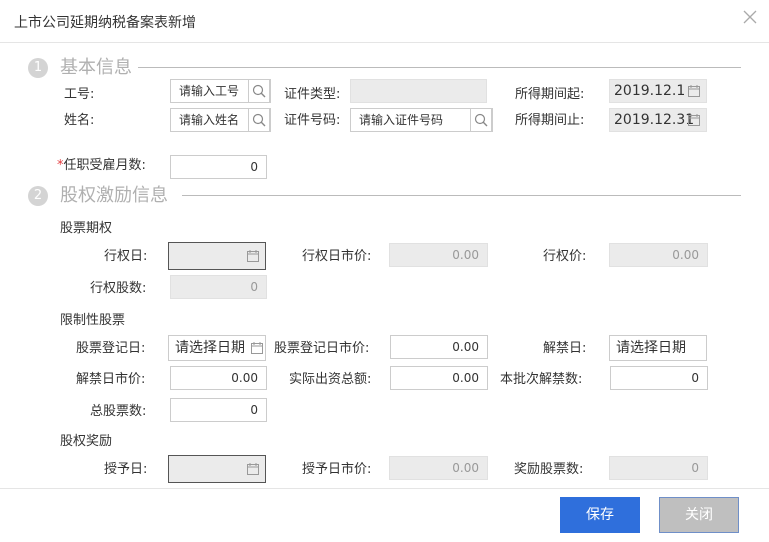 Image resolution: width=769 pixels, height=542 pixels. Describe the element at coordinates (118, 411) in the screenshot. I see `total-shares-label: 总股票数:` at that location.